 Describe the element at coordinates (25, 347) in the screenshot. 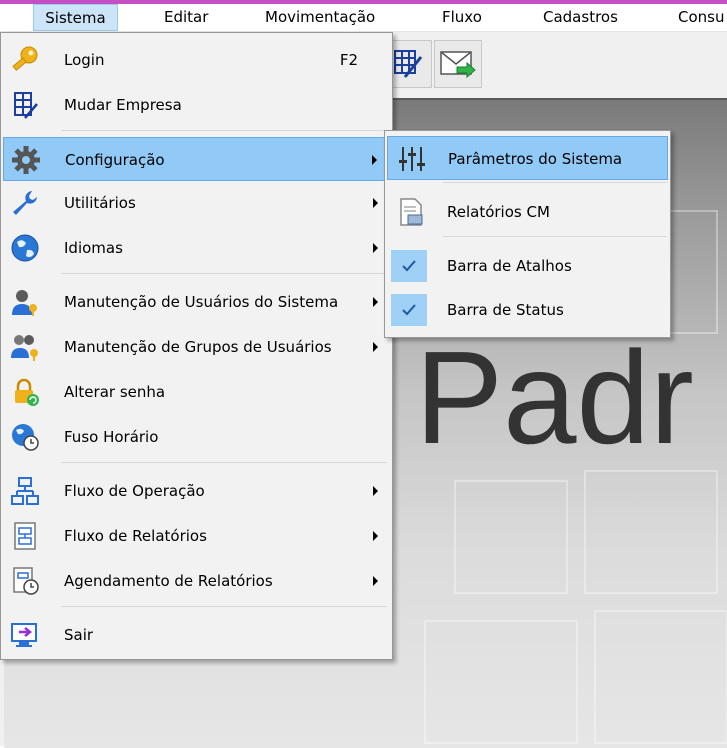

I see `user-group-icon` at that location.